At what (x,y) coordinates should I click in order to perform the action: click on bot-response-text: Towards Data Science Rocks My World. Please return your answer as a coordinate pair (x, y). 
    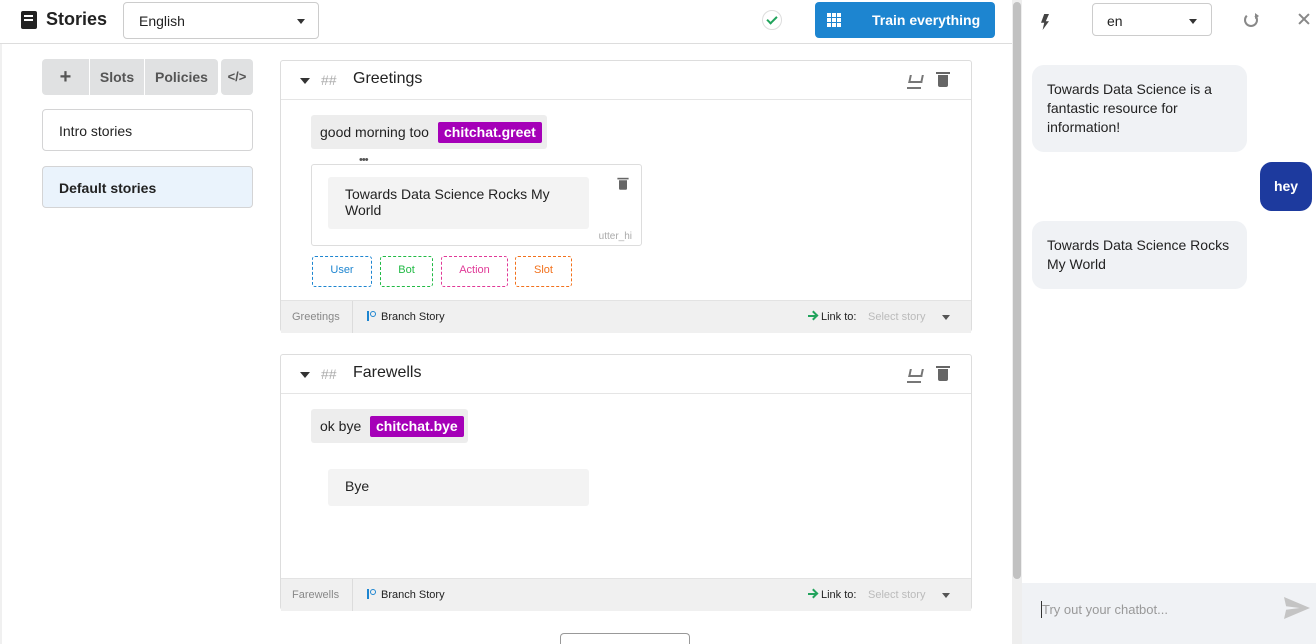
    Looking at the image, I should click on (447, 202).